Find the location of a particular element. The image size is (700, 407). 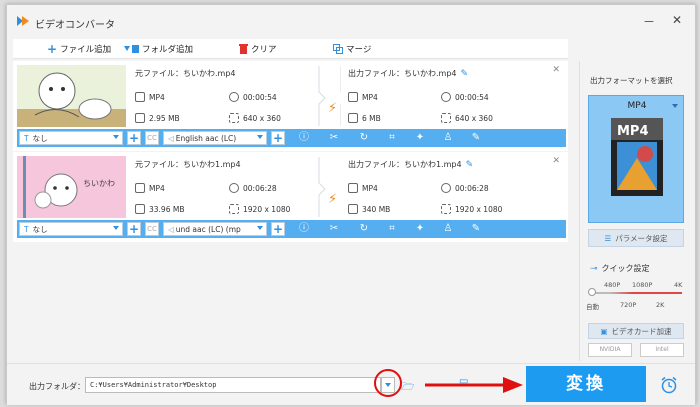

add-folder-label: フォルダ追加 is located at coordinates (168, 50).